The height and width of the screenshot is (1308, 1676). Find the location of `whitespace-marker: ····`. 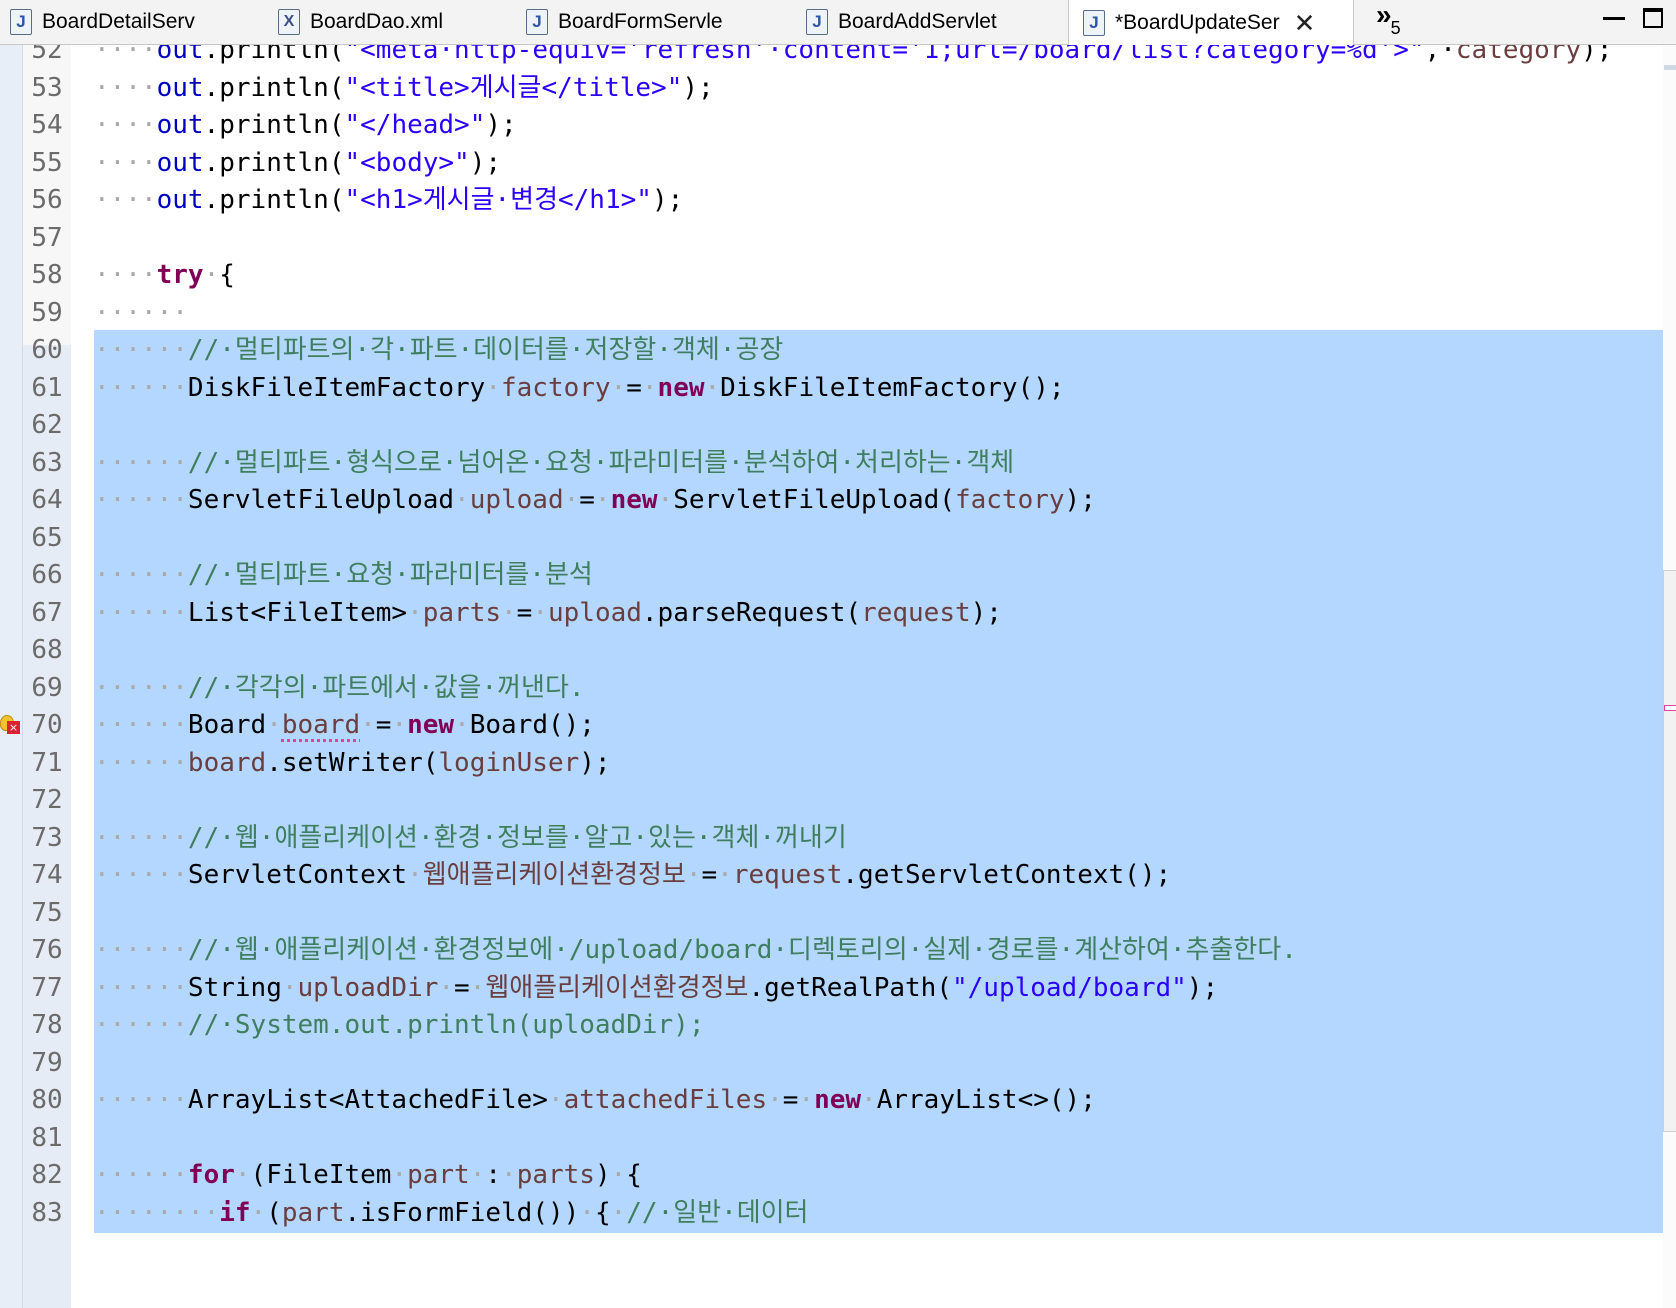

whitespace-marker: ···· is located at coordinates (125, 55).